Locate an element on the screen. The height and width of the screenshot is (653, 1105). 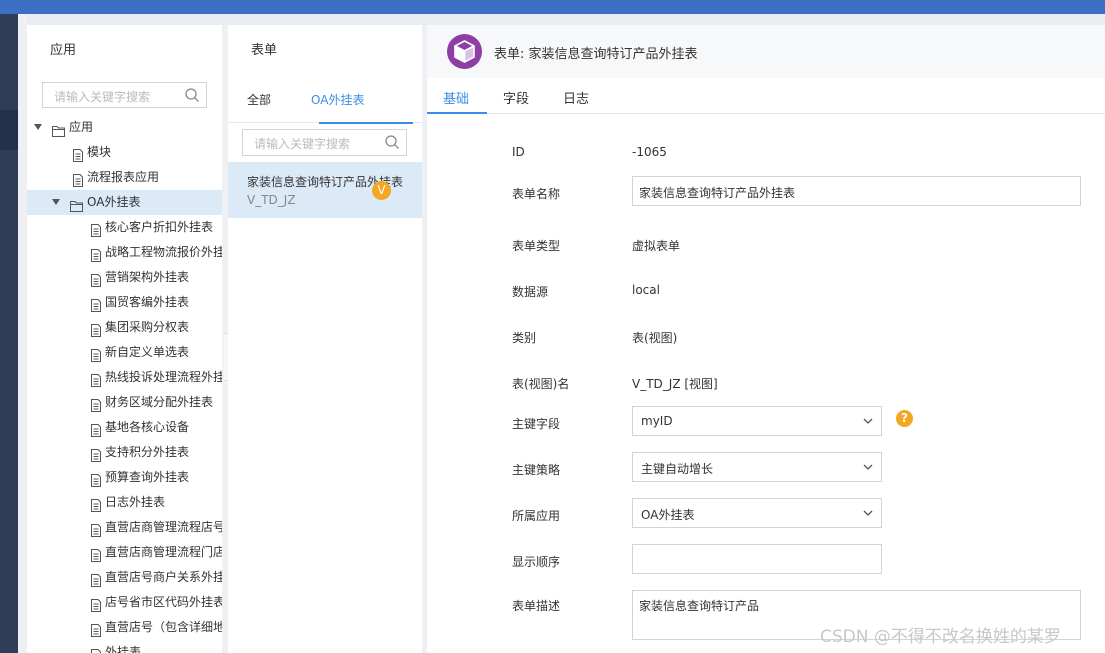
help-icon: ? is located at coordinates (904, 418).